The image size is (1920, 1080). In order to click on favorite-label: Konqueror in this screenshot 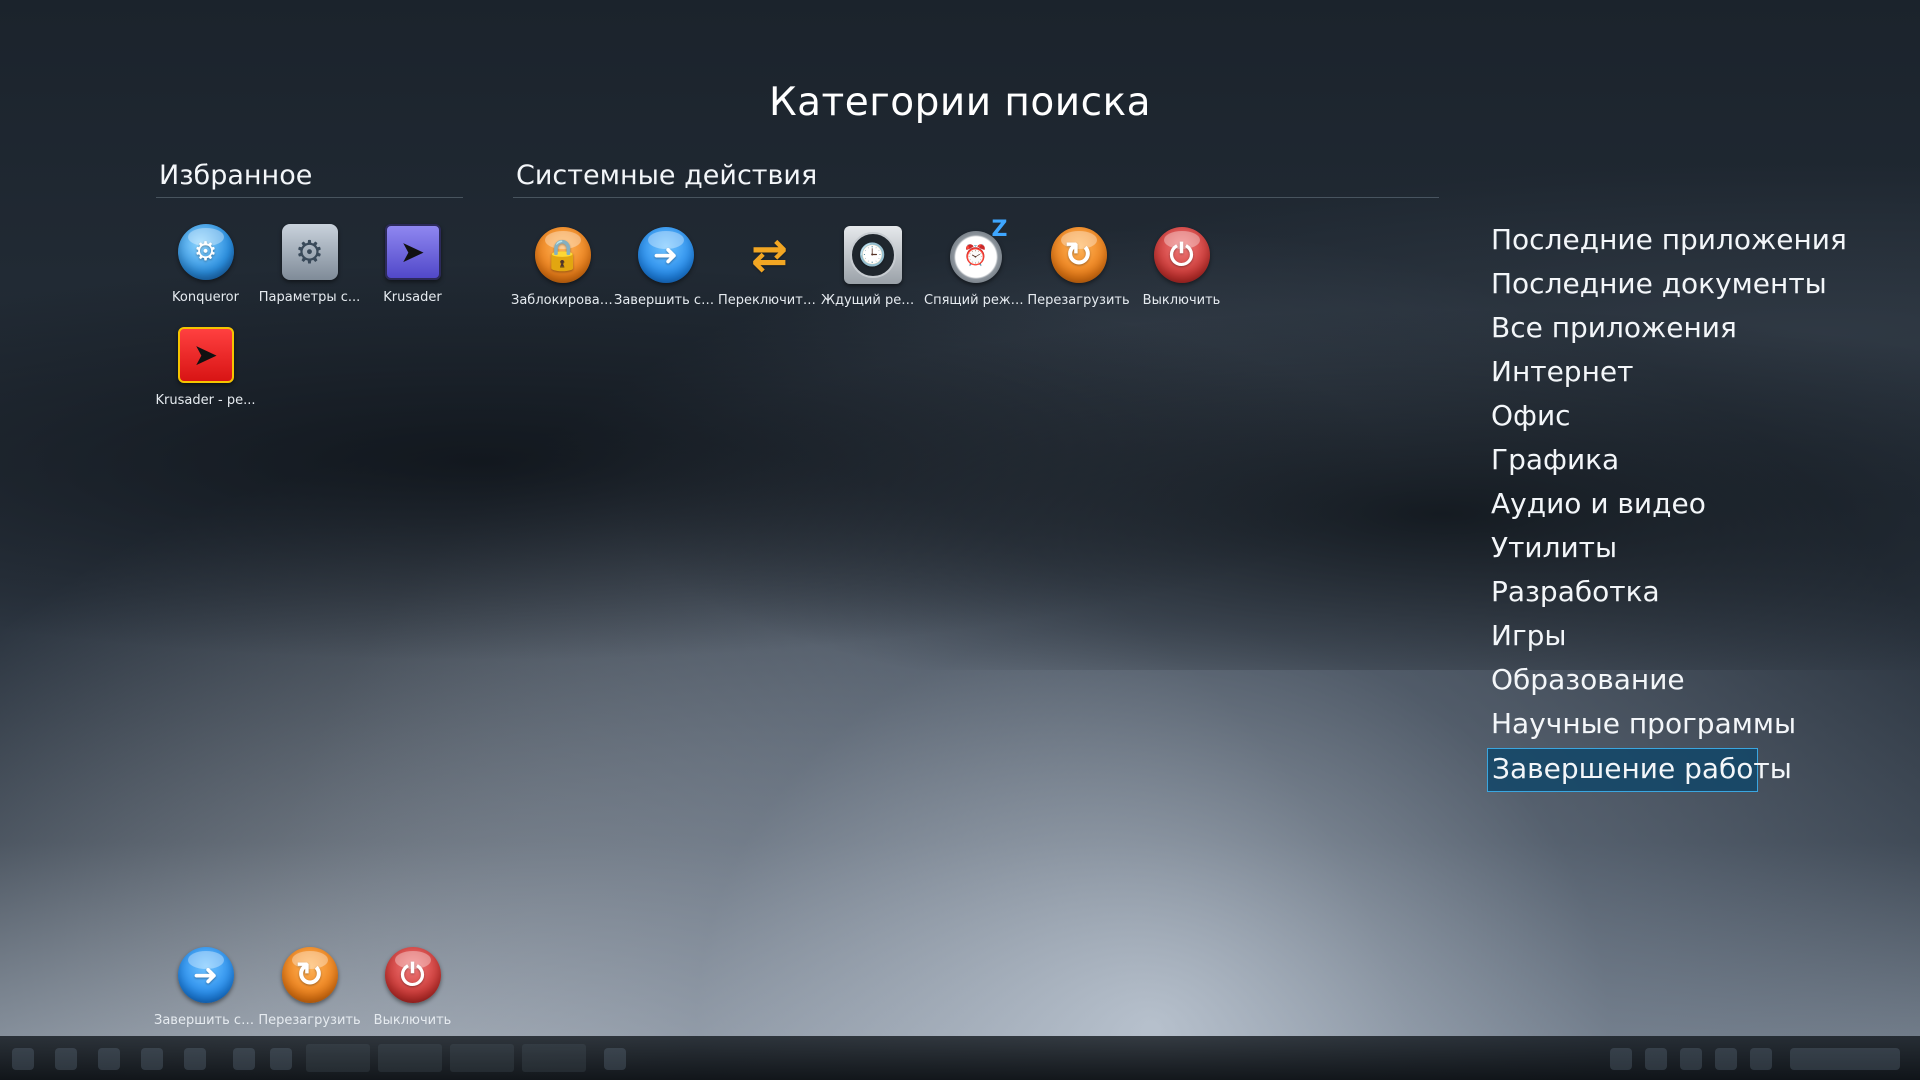, I will do `click(205, 297)`.